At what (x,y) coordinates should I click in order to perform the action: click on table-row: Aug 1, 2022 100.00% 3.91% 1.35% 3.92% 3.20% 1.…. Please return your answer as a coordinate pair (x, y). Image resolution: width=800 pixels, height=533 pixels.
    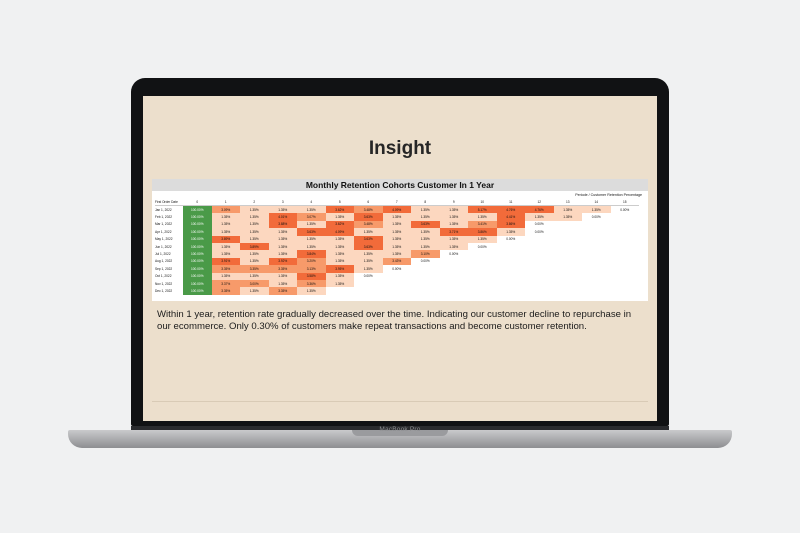
    Looking at the image, I should click on (397, 261).